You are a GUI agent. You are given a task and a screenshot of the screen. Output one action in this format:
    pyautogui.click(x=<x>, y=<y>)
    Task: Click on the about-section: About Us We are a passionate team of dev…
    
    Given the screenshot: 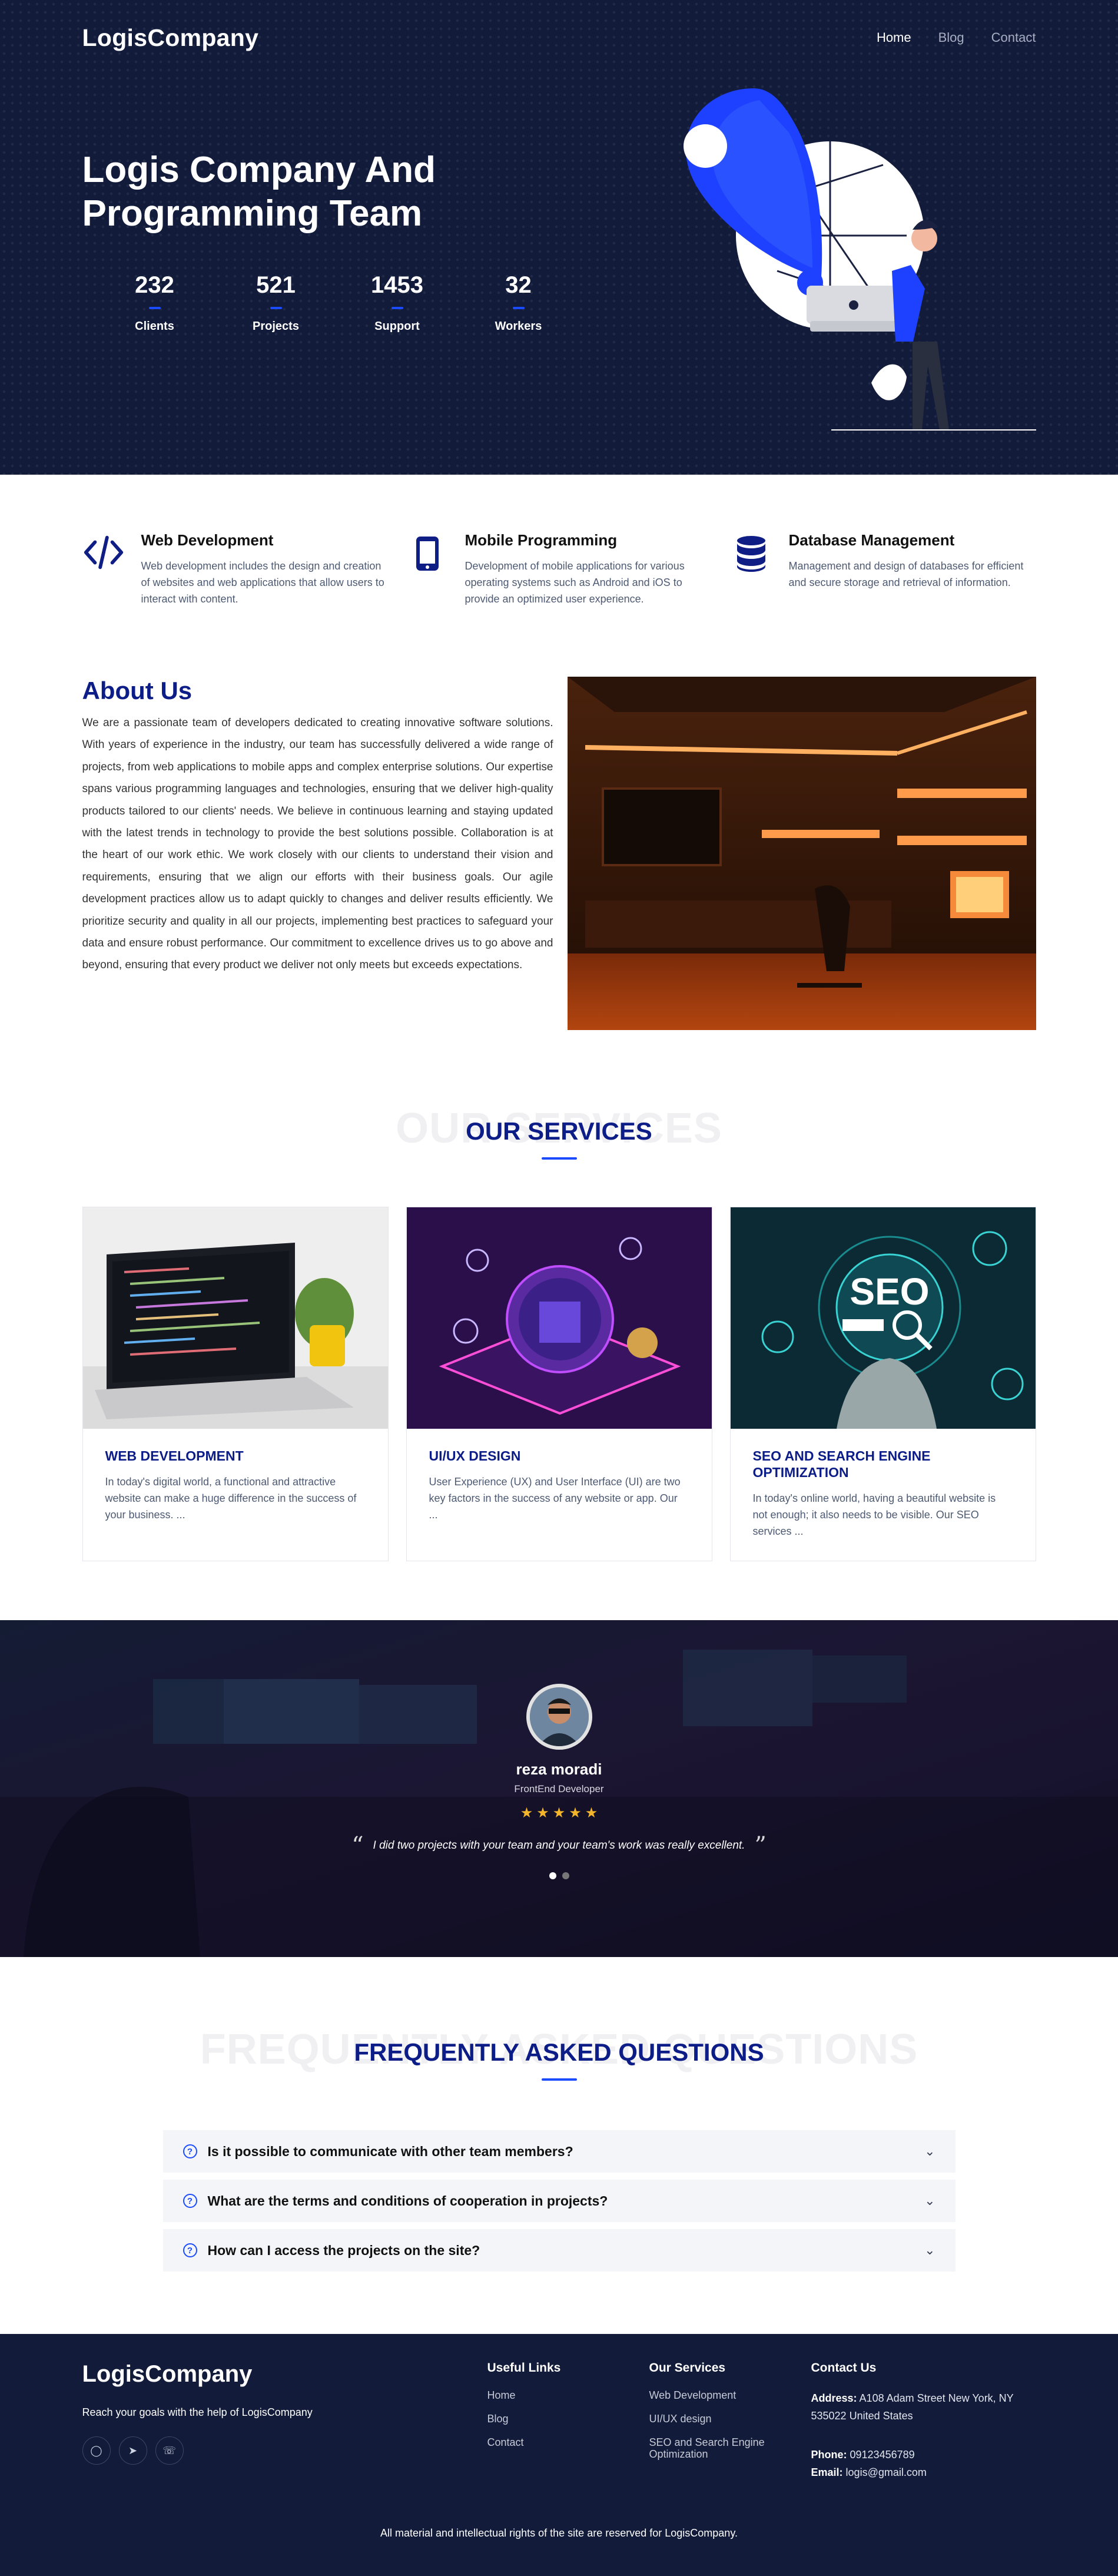 What is the action you would take?
    pyautogui.click(x=559, y=853)
    